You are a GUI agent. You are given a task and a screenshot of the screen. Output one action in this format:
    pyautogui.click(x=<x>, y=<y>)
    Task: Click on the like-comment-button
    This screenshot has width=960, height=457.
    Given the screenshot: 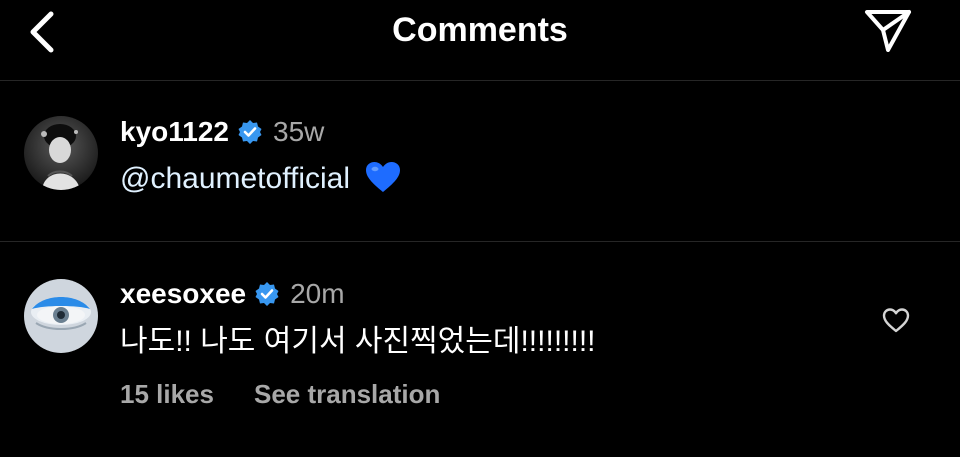 What is the action you would take?
    pyautogui.click(x=896, y=320)
    